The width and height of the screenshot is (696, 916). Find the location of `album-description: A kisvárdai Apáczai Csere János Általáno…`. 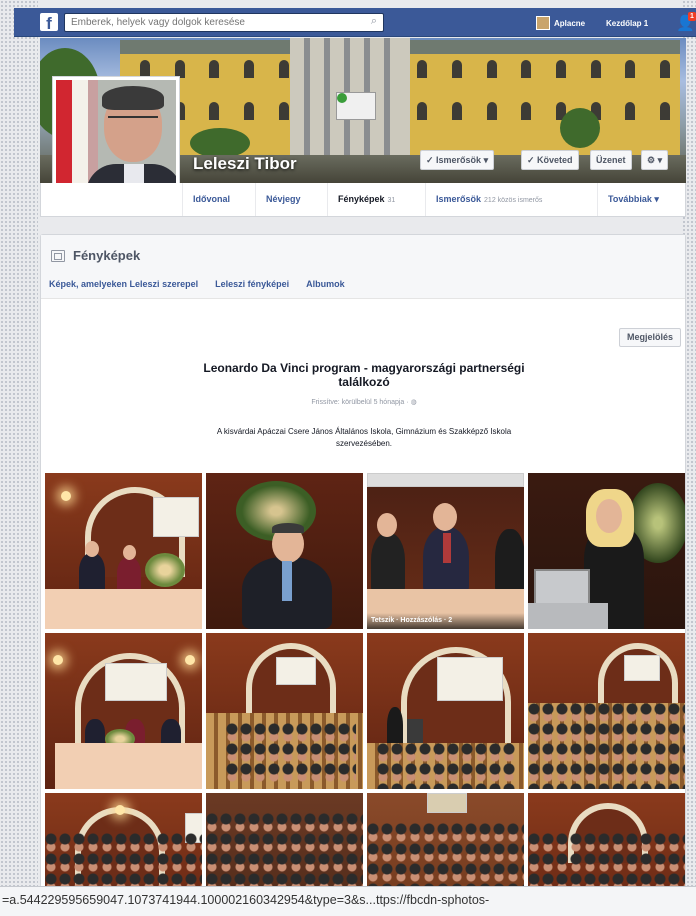

album-description: A kisvárdai Apáczai Csere János Általáno… is located at coordinates (364, 437).